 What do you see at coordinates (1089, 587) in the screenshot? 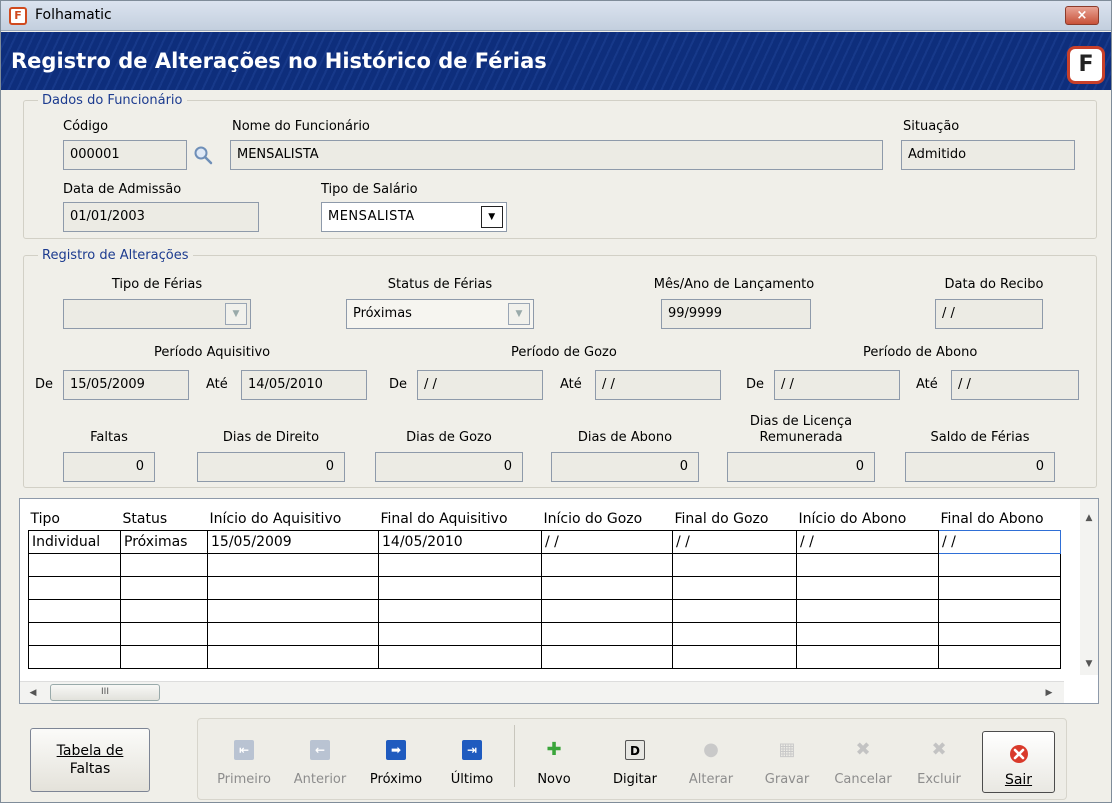
I see `vertical-scrollbar: ▲ ▼` at bounding box center [1089, 587].